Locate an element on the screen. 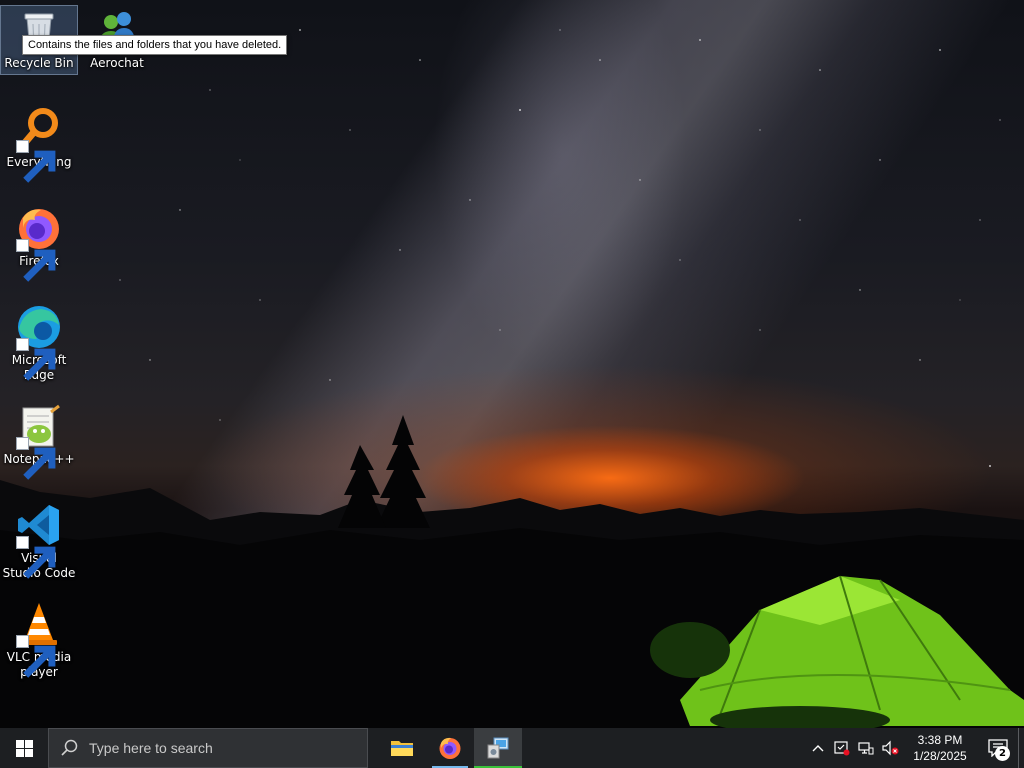  notepadpp-icon is located at coordinates (39, 441).